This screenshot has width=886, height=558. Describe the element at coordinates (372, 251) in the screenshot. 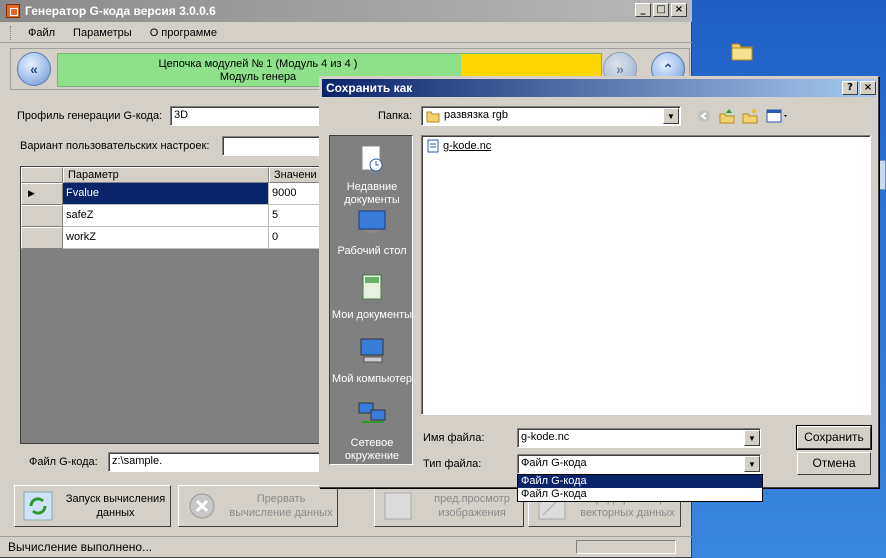

I see `place-desktop-label: Рабочий стол` at that location.